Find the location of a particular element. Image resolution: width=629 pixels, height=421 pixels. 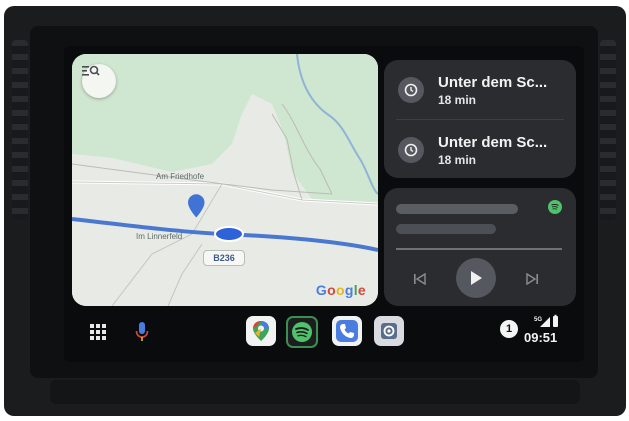

media-player-card is located at coordinates (480, 247).